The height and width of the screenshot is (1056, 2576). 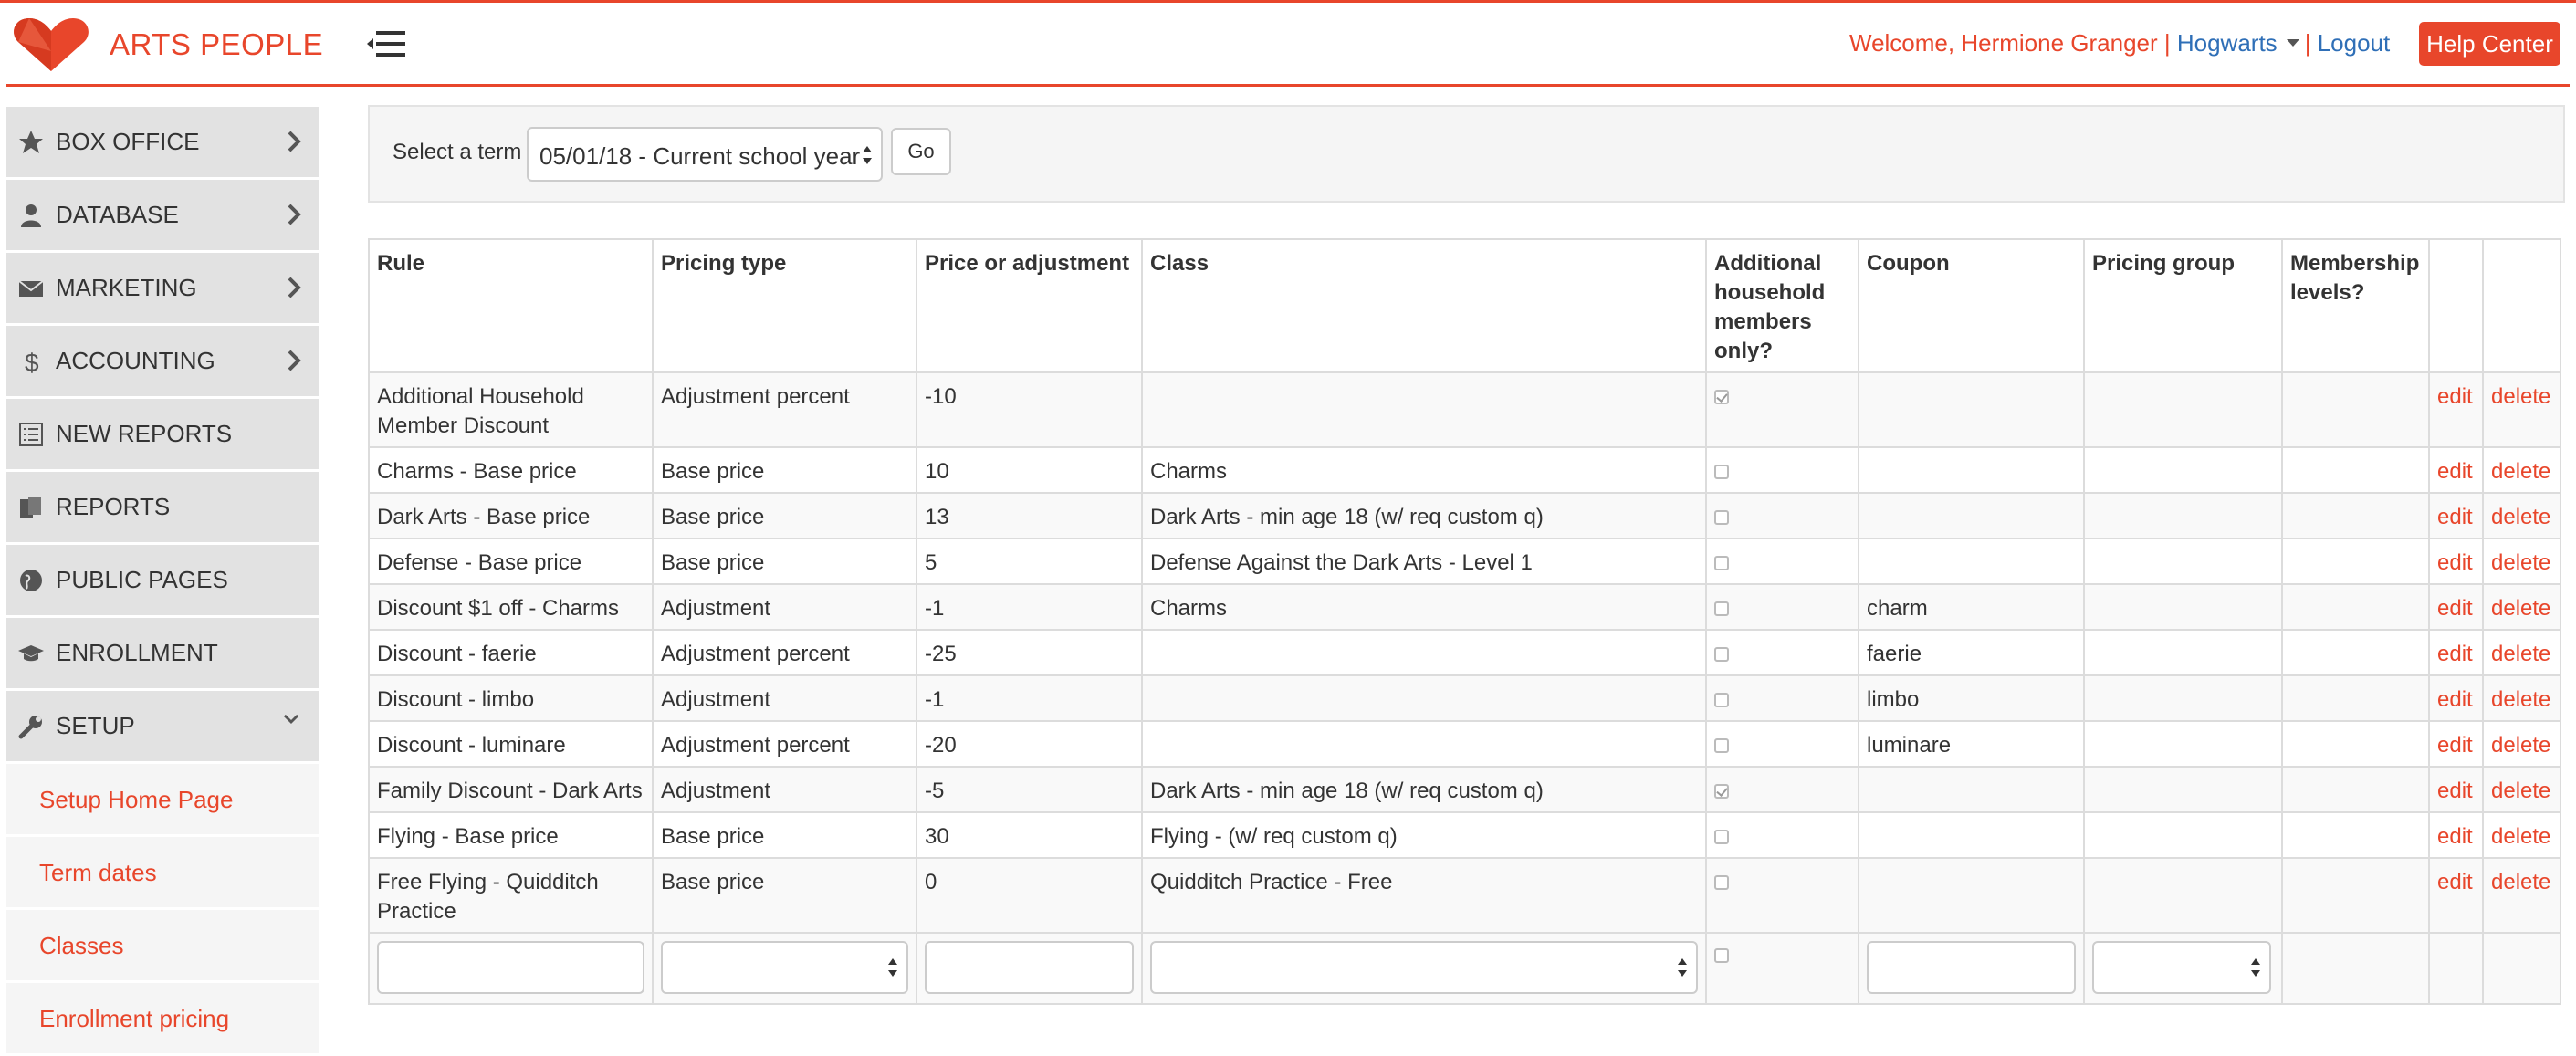 I want to click on cell-price: 13, so click(x=1029, y=515).